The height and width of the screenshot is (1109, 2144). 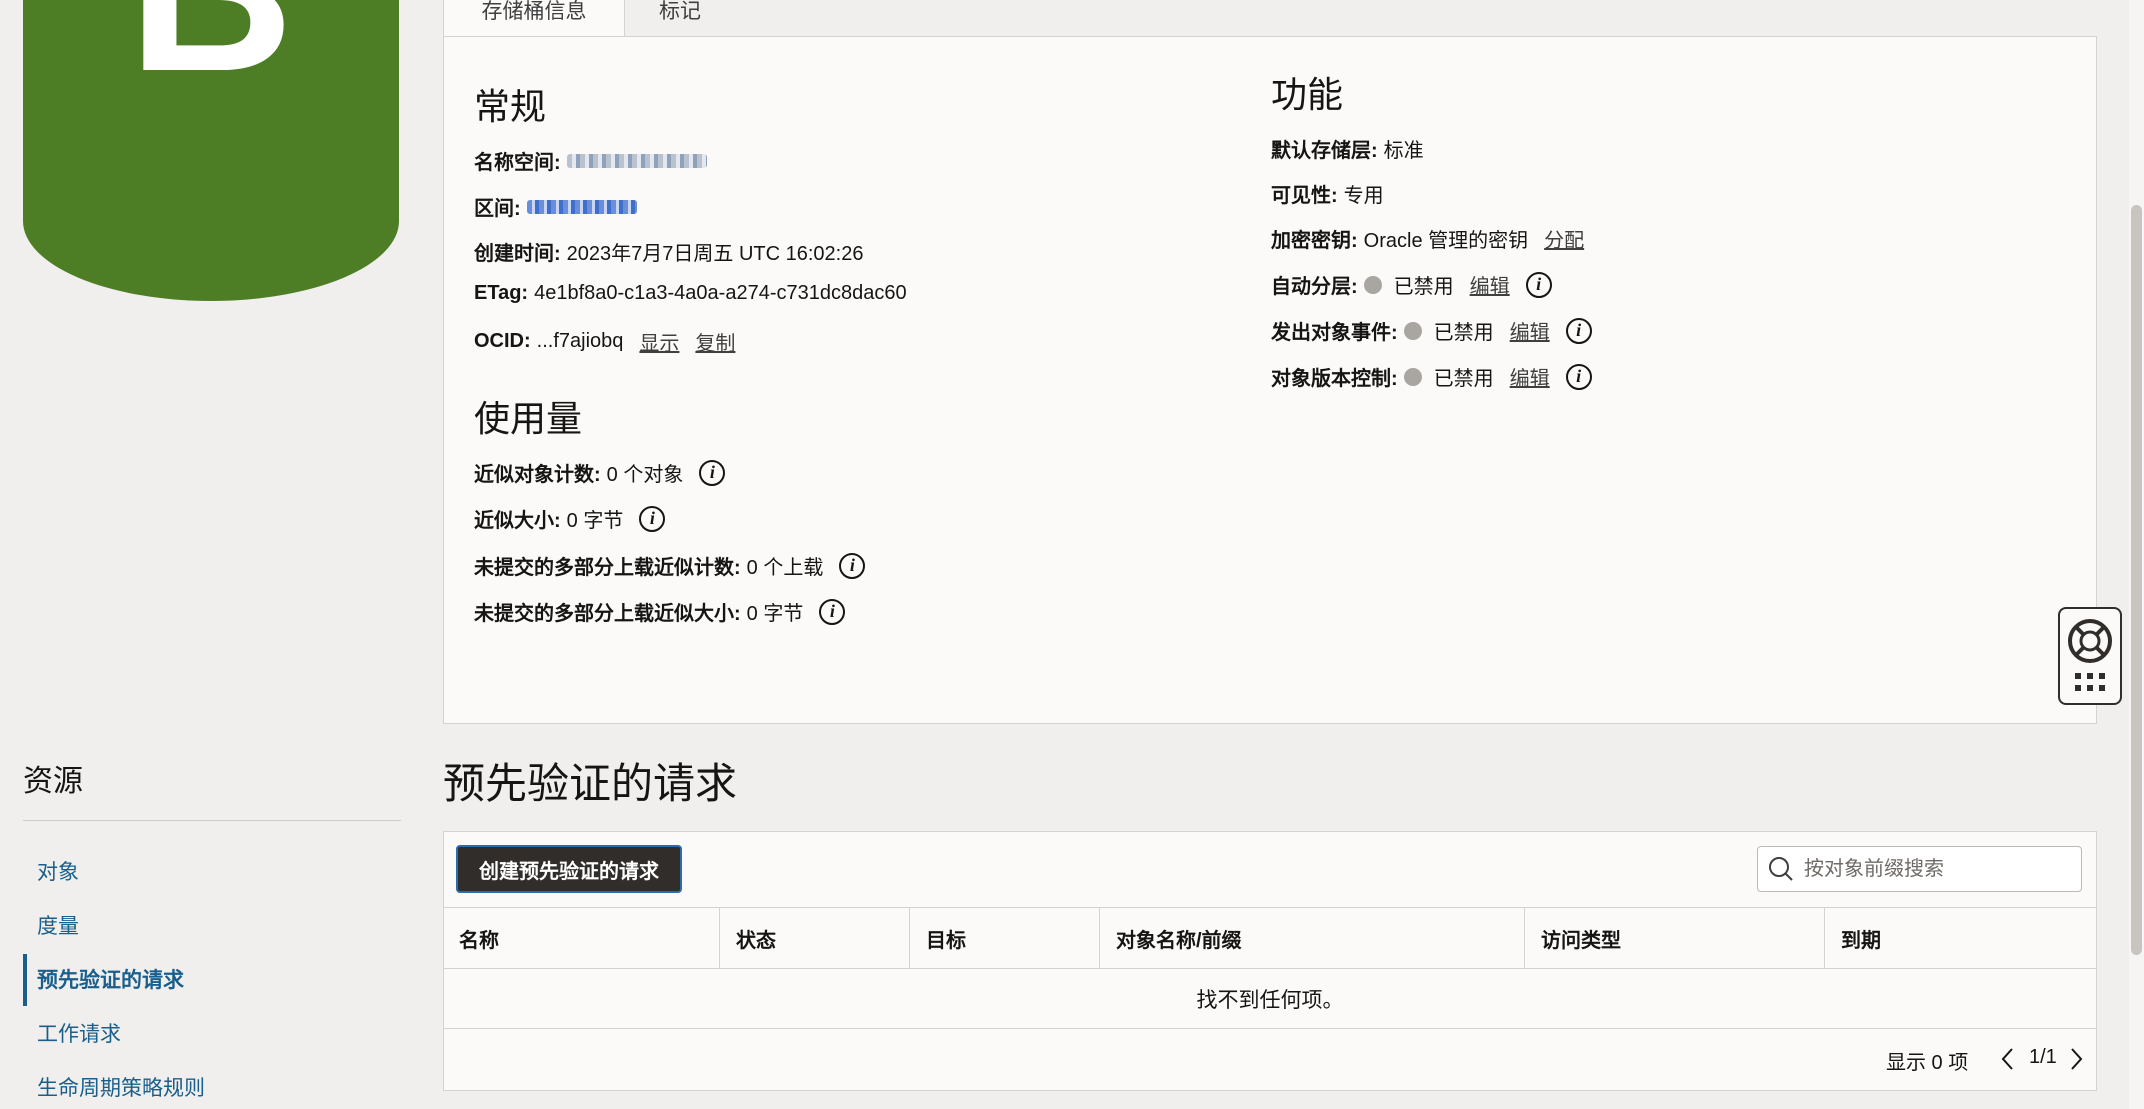 I want to click on active-indicator, so click(x=25, y=980).